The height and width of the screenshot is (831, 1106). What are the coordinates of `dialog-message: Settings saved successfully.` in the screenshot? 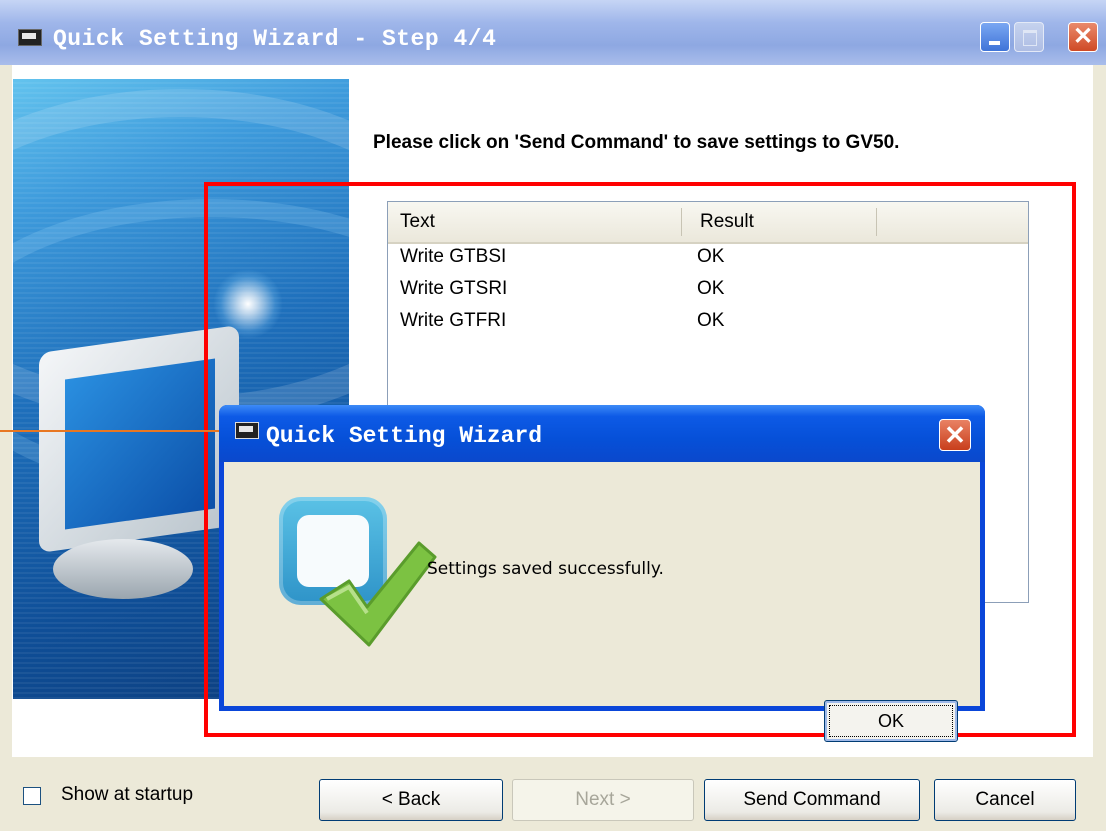 It's located at (545, 569).